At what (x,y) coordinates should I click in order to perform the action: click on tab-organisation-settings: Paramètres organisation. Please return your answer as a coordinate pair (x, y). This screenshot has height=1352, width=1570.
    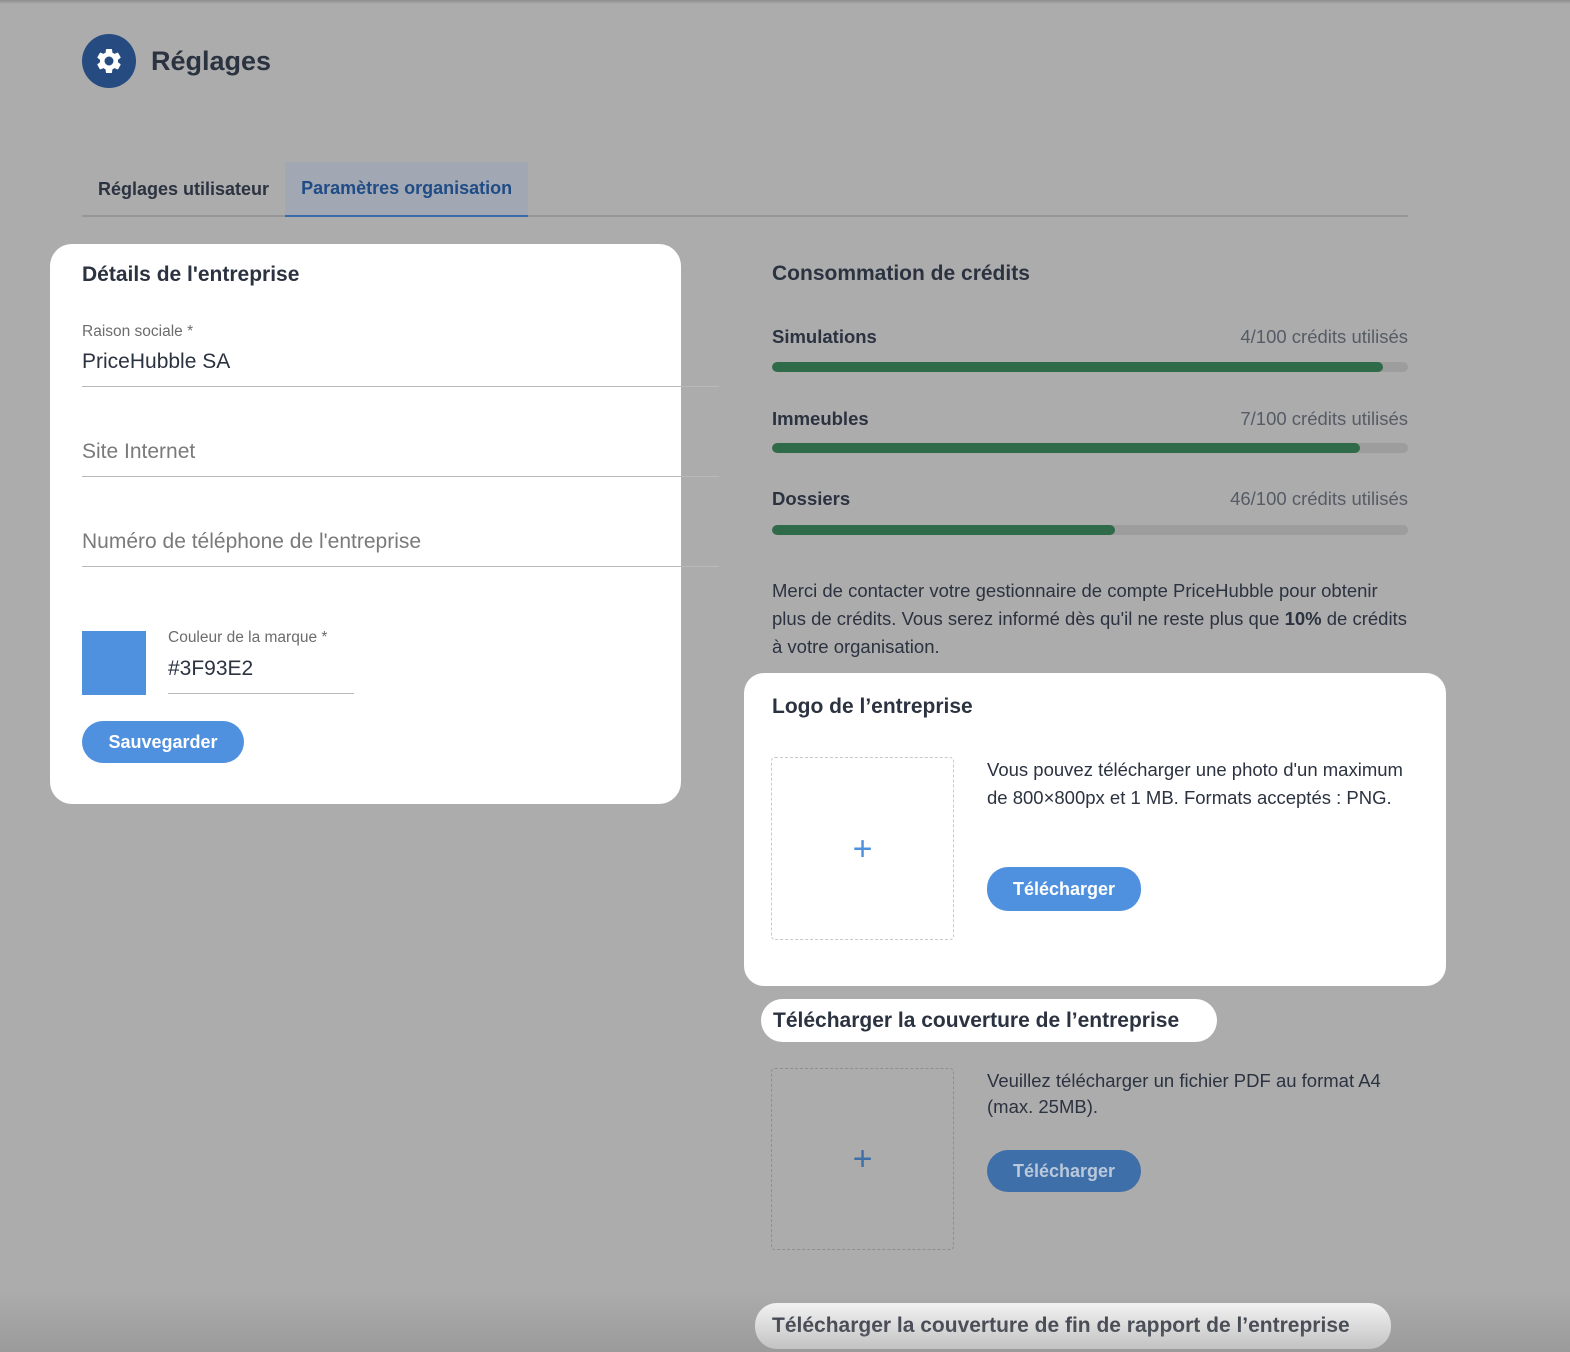
    Looking at the image, I should click on (407, 189).